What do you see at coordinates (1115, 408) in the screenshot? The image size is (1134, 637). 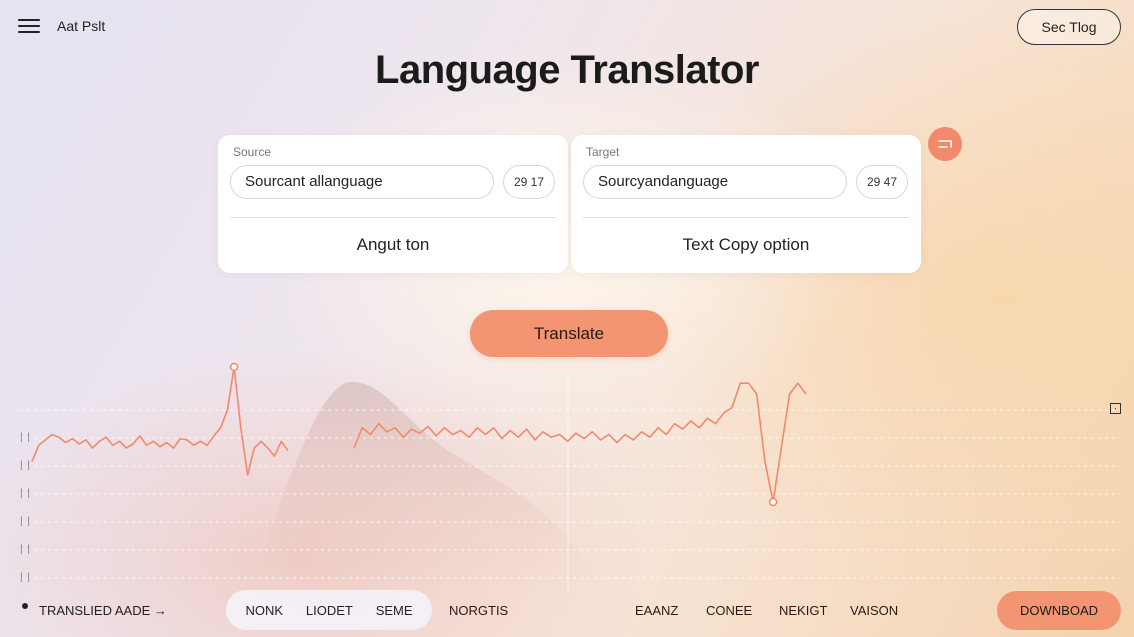 I see `expand-icon: ·` at bounding box center [1115, 408].